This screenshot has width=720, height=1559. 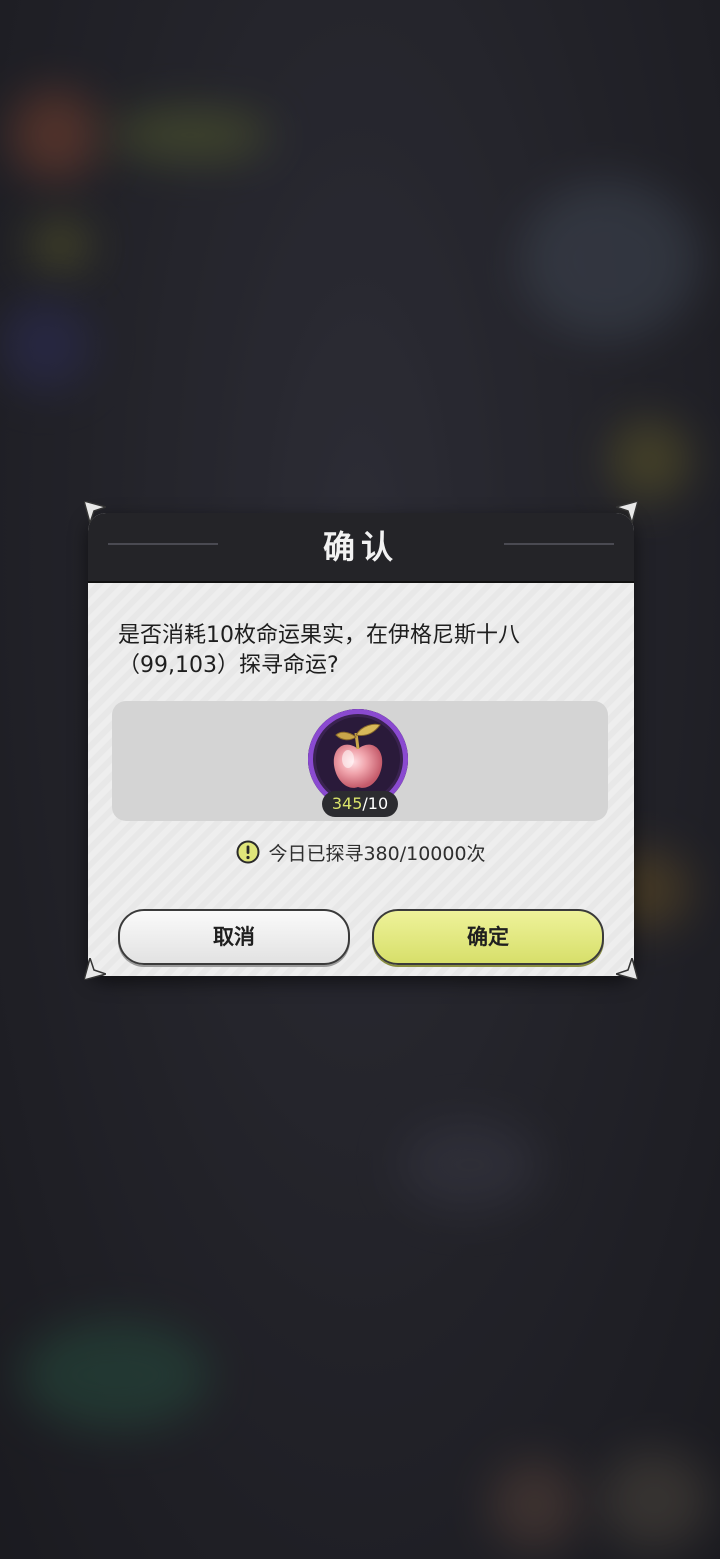 What do you see at coordinates (347, 803) in the screenshot?
I see `item-owned-count: 345` at bounding box center [347, 803].